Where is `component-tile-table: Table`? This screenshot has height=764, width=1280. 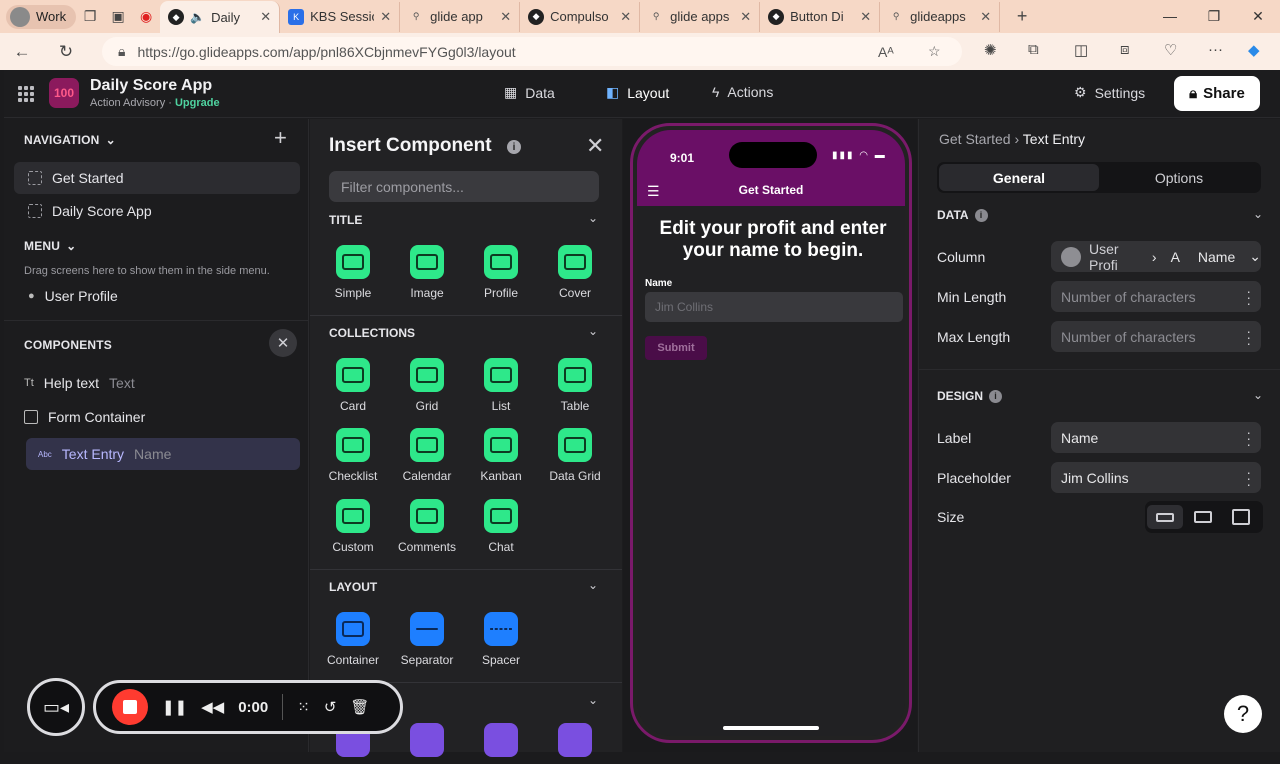
component-tile-table: Table is located at coordinates (575, 385).